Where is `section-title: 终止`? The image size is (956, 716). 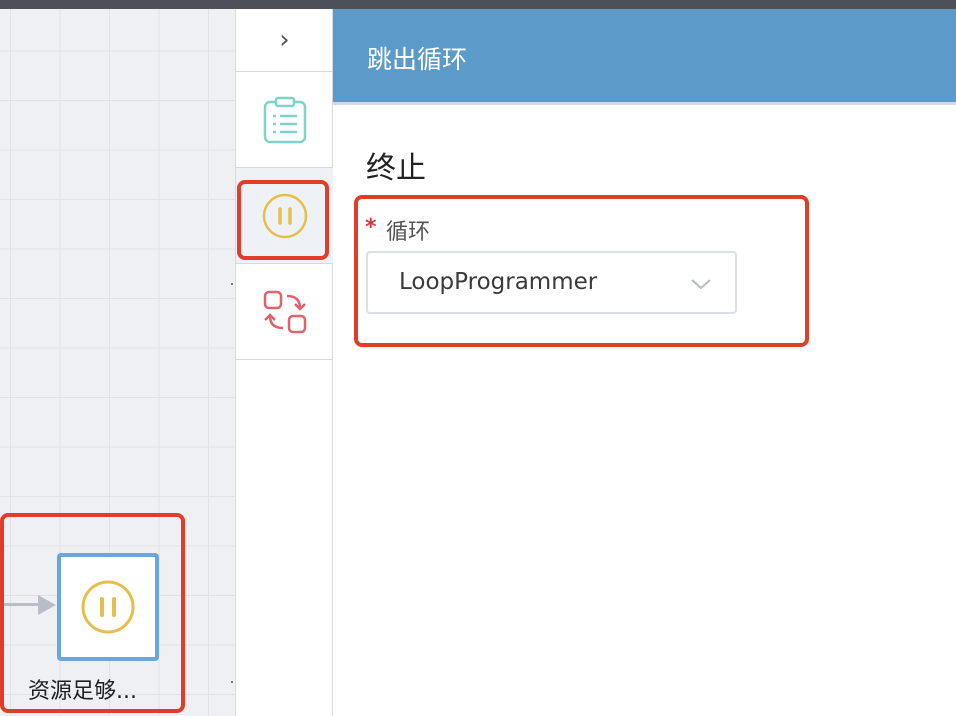 section-title: 终止 is located at coordinates (396, 168).